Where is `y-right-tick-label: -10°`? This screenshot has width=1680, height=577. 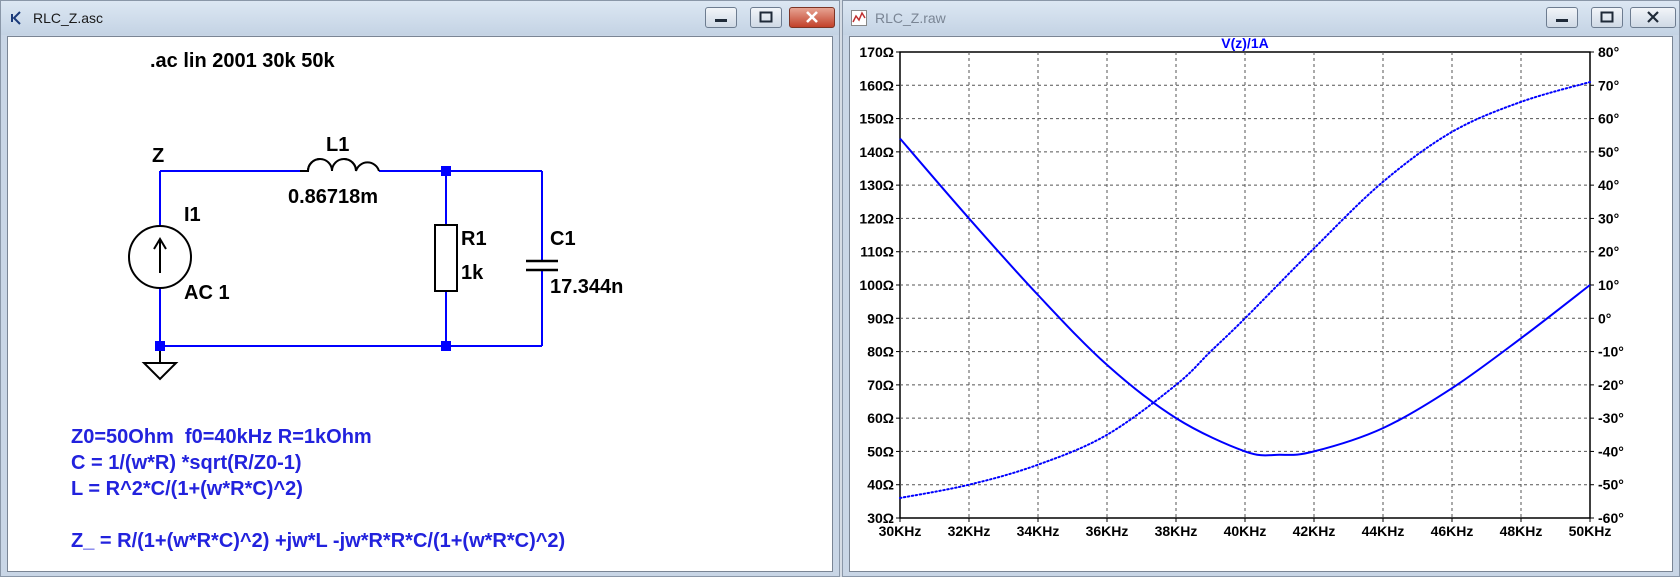 y-right-tick-label: -10° is located at coordinates (1611, 352).